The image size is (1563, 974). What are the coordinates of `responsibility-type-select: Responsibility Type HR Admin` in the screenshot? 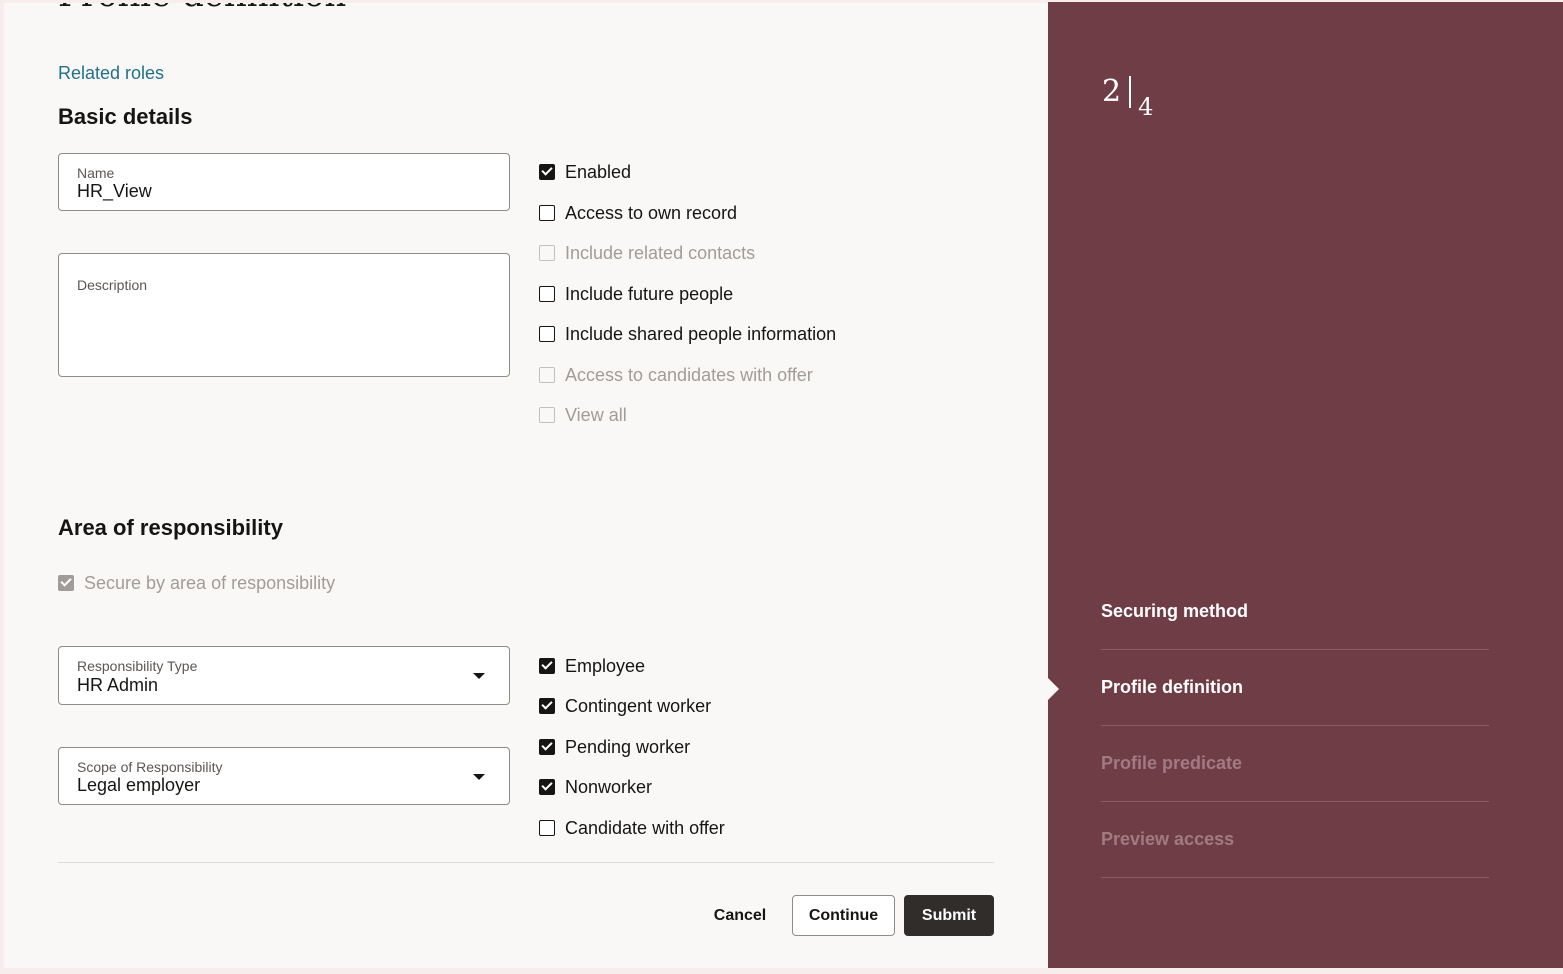 It's located at (284, 675).